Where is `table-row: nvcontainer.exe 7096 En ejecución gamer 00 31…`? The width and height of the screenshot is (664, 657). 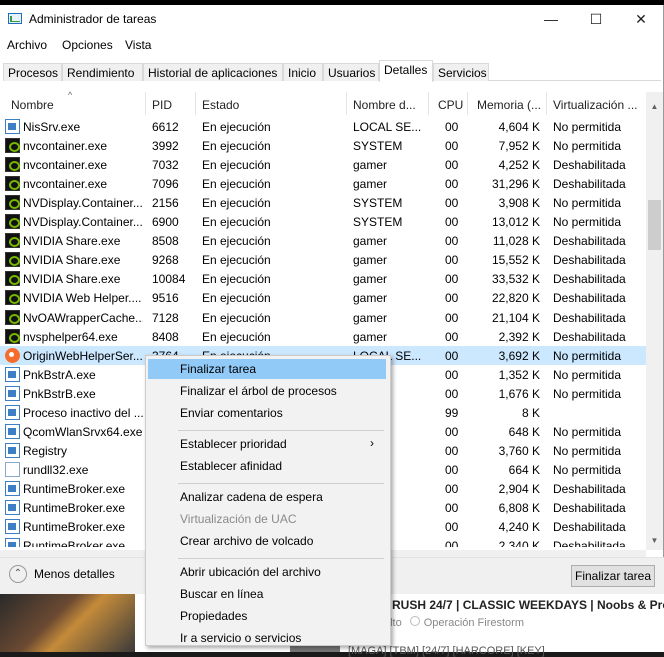 table-row: nvcontainer.exe 7096 En ejecución gamer 00 31… is located at coordinates (323, 183).